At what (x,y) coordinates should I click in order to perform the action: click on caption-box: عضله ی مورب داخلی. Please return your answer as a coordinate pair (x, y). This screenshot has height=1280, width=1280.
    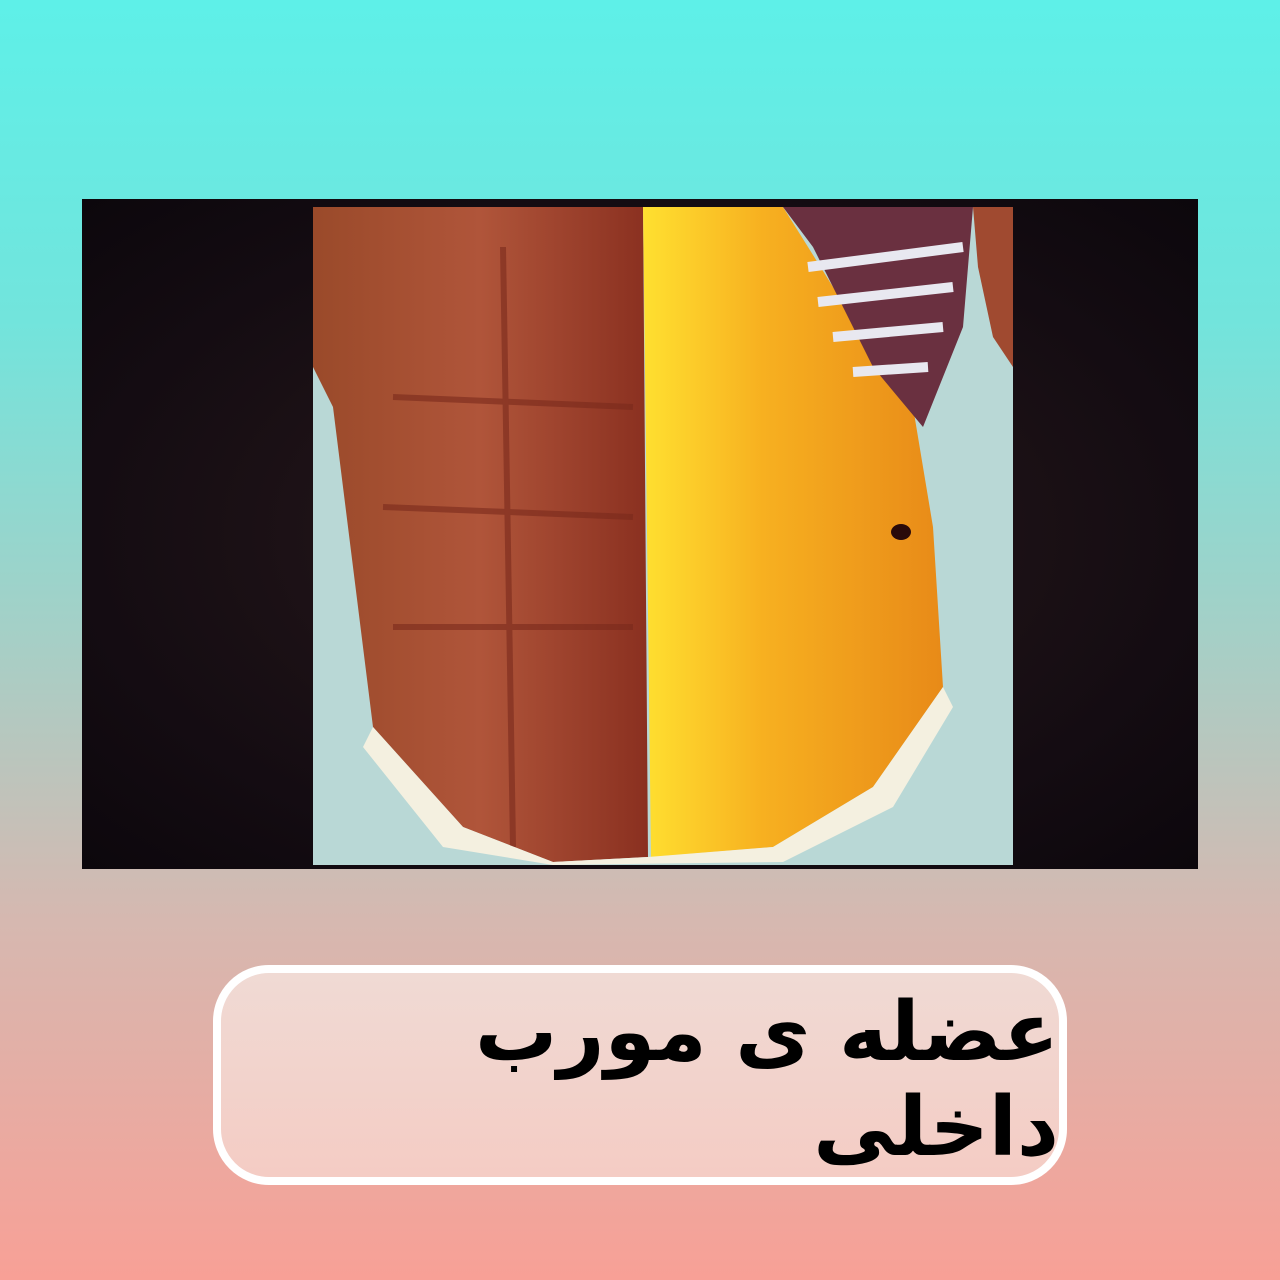
    Looking at the image, I should click on (640, 1075).